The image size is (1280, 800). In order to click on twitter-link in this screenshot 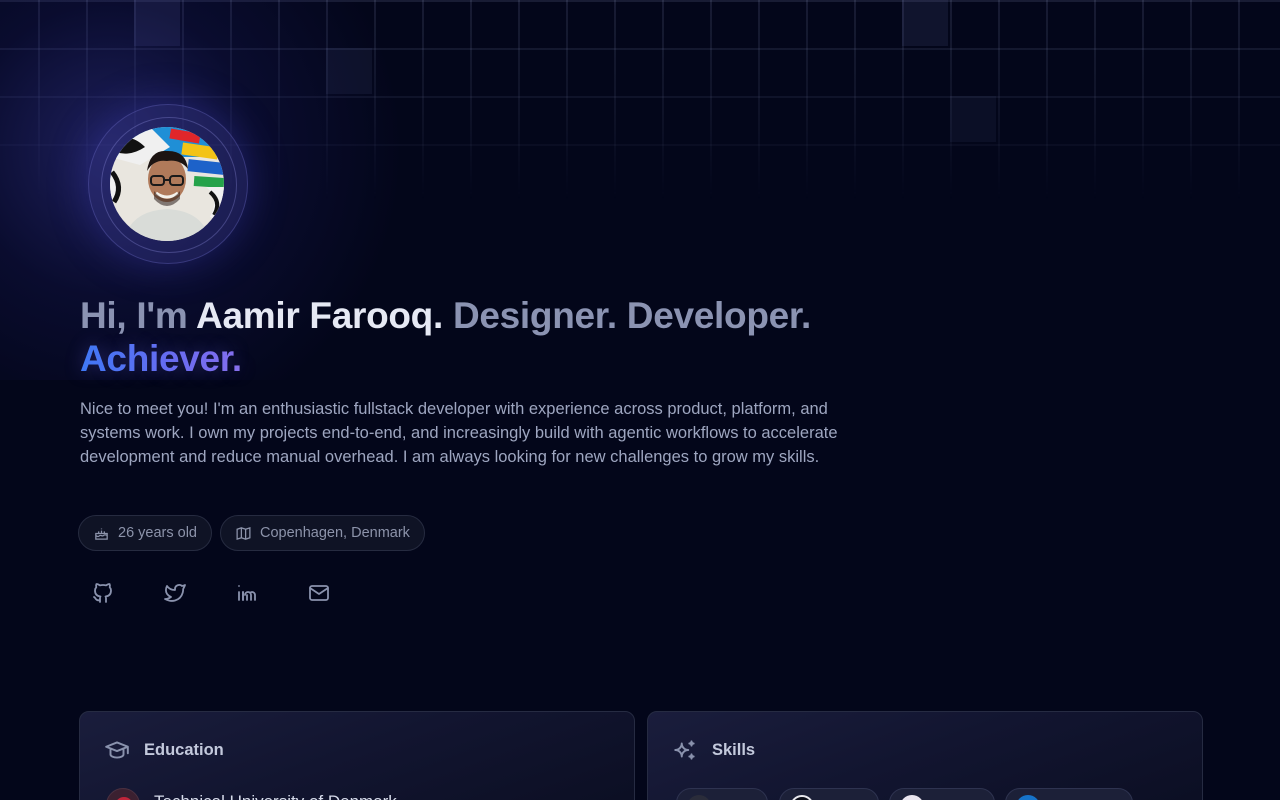, I will do `click(175, 593)`.